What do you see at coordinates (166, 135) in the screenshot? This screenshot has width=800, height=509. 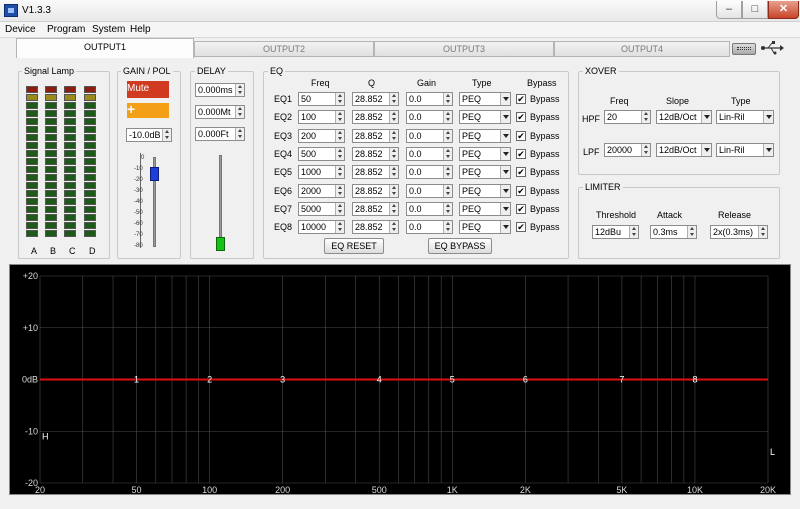 I see `gain-spin-arrows` at bounding box center [166, 135].